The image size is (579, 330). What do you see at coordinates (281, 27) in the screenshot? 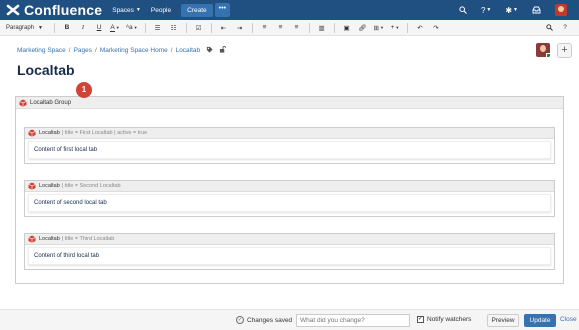
I see `align-center-icon: ≡` at bounding box center [281, 27].